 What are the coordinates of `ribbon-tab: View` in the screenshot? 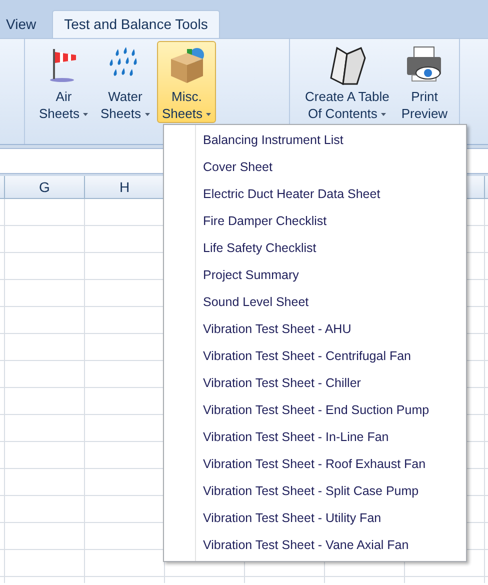 It's located at (21, 24).